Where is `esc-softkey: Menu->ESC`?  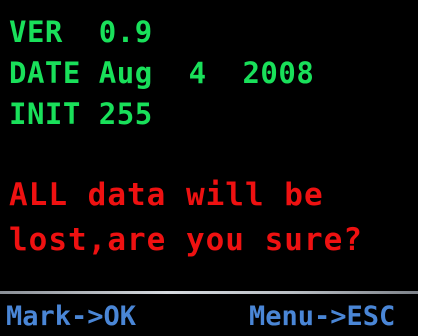
esc-softkey: Menu->ESC is located at coordinates (322, 316).